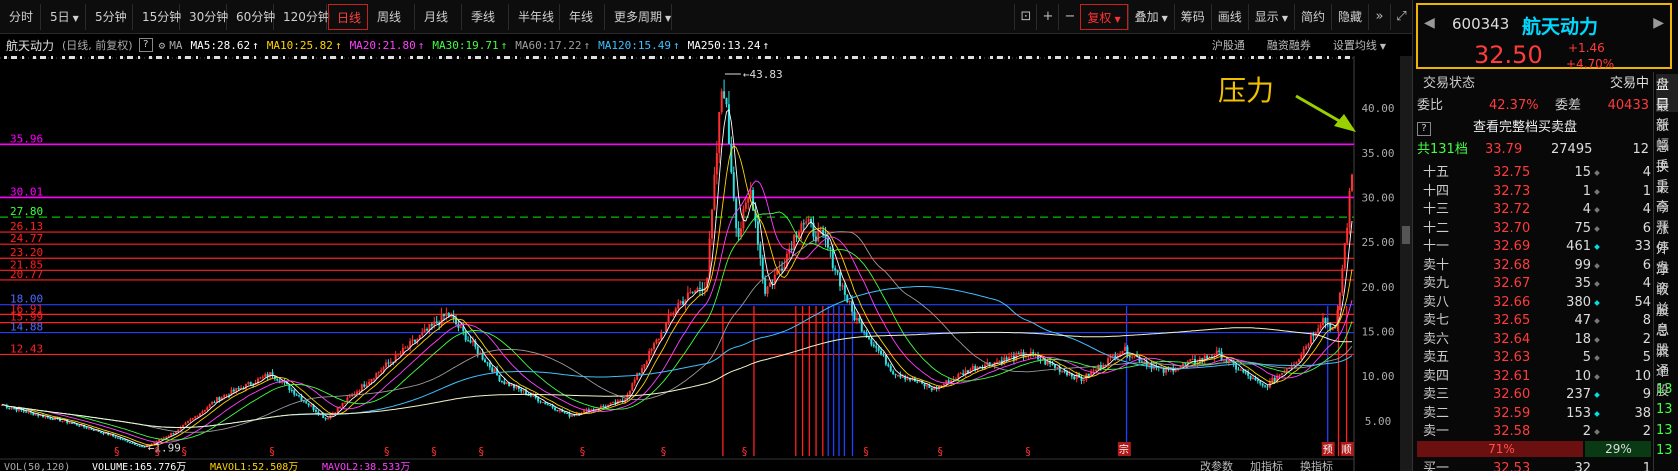  I want to click on bid-count: 1, so click(1646, 466).